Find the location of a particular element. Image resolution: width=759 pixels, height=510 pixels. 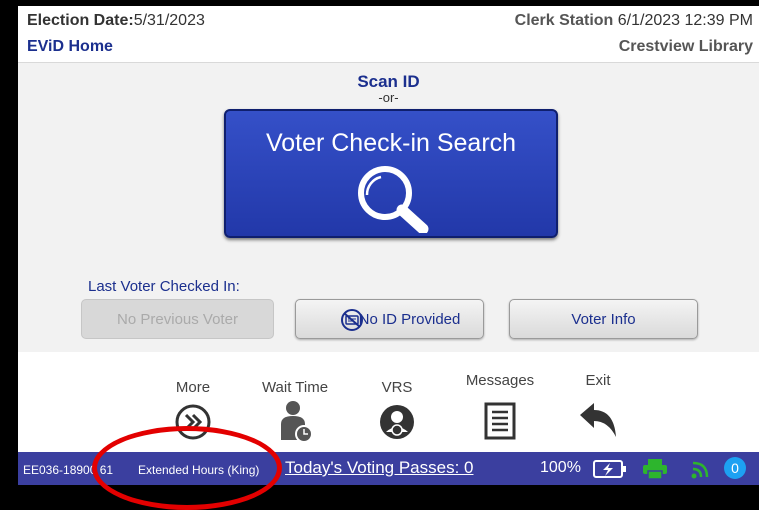

vrs-label: VRS is located at coordinates (397, 387).